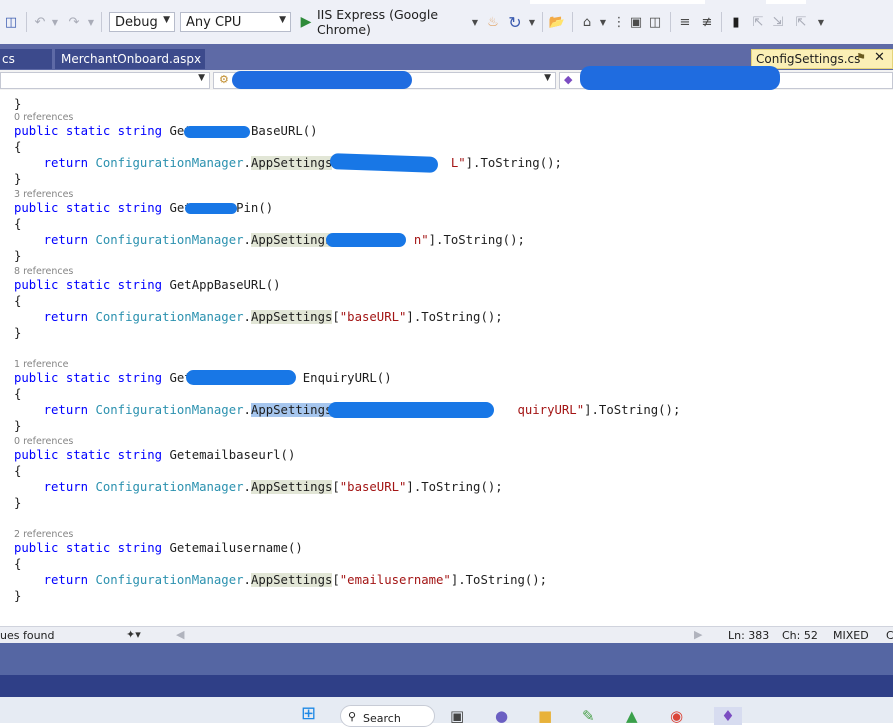 This screenshot has height=727, width=893. What do you see at coordinates (619, 22) in the screenshot?
I see `layout-icon: ⋮` at bounding box center [619, 22].